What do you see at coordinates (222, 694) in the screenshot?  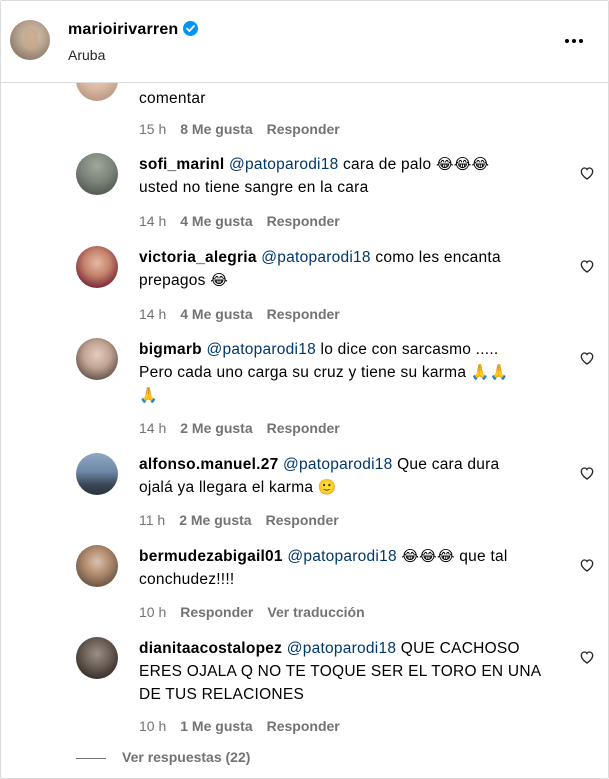 I see `comment-body: DE TUS RELACIONES` at bounding box center [222, 694].